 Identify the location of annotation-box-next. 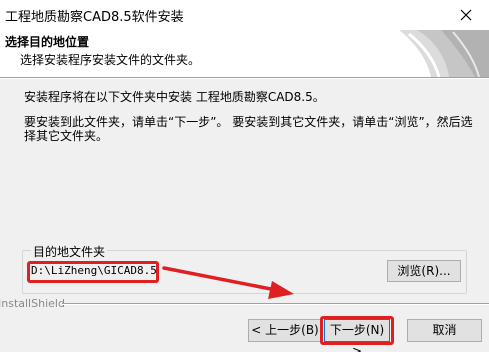
(357, 330).